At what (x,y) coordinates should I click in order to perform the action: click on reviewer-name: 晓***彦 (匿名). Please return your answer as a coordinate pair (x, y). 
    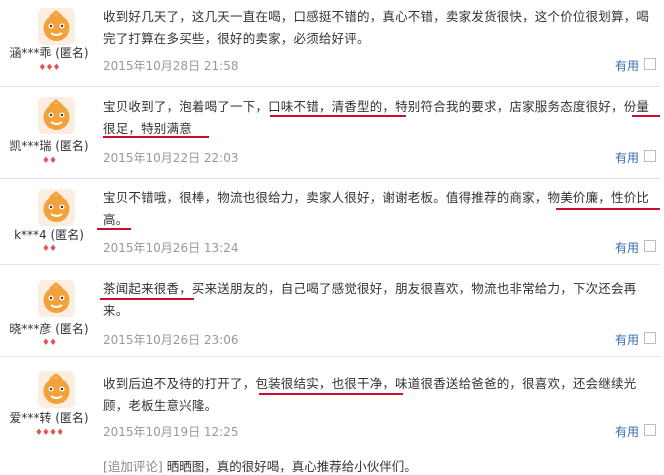
    Looking at the image, I should click on (49, 329).